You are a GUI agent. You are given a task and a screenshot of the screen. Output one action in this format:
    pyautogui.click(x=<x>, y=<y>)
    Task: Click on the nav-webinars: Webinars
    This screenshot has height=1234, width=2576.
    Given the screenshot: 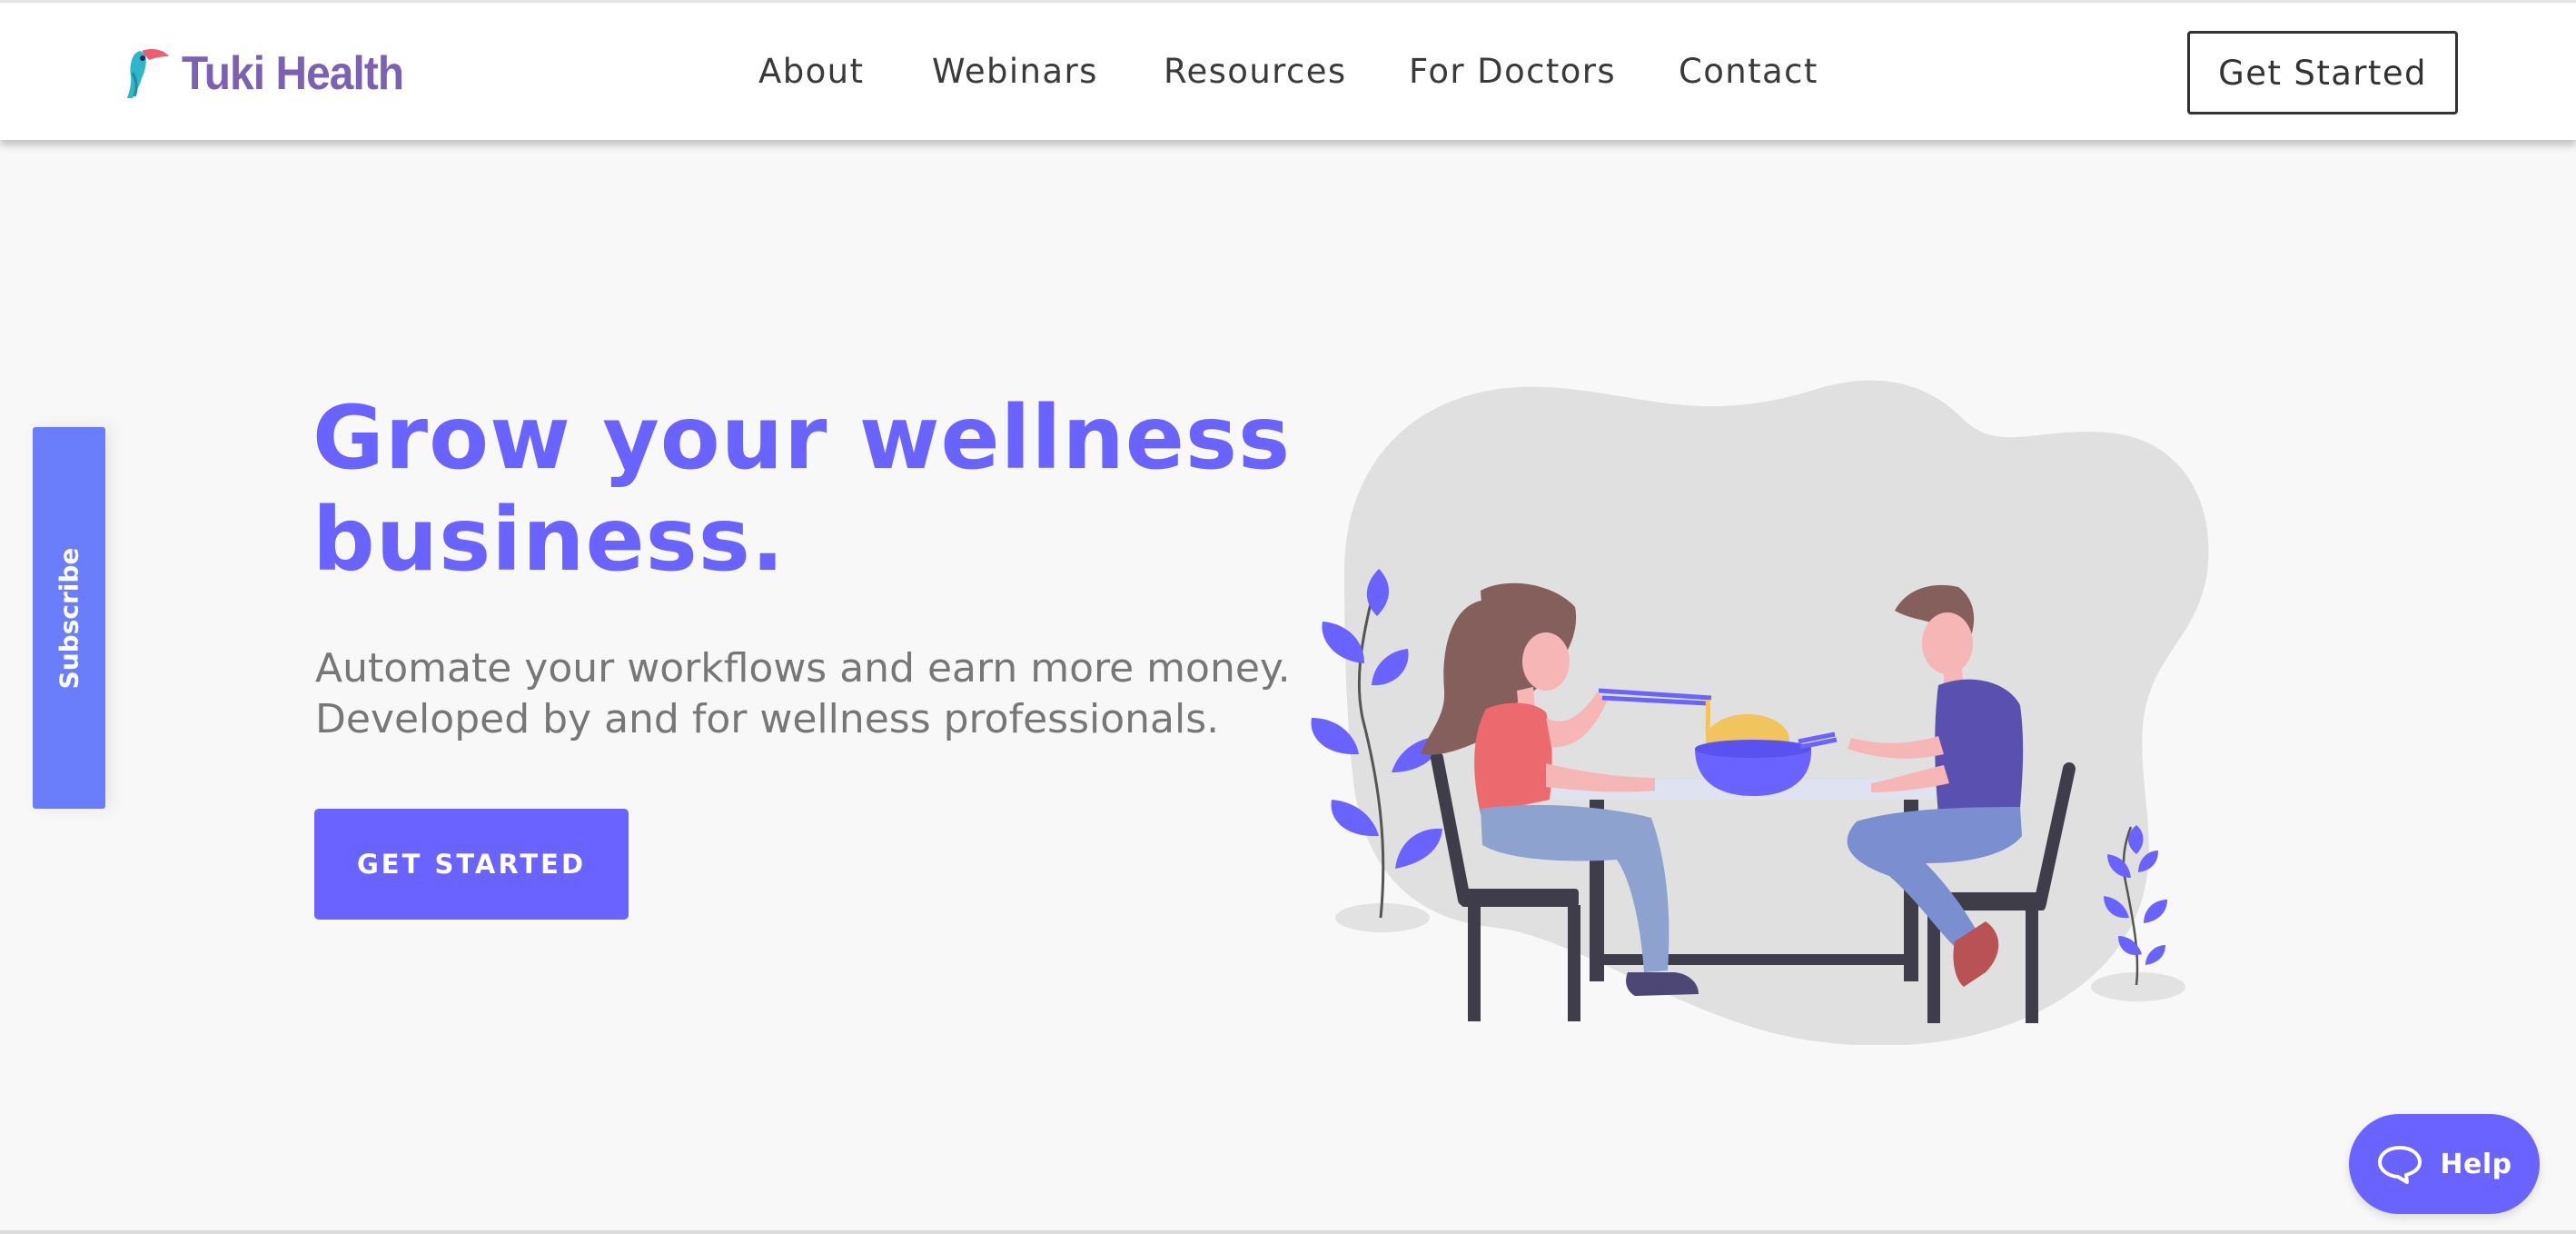 What is the action you would take?
    pyautogui.click(x=1015, y=71)
    